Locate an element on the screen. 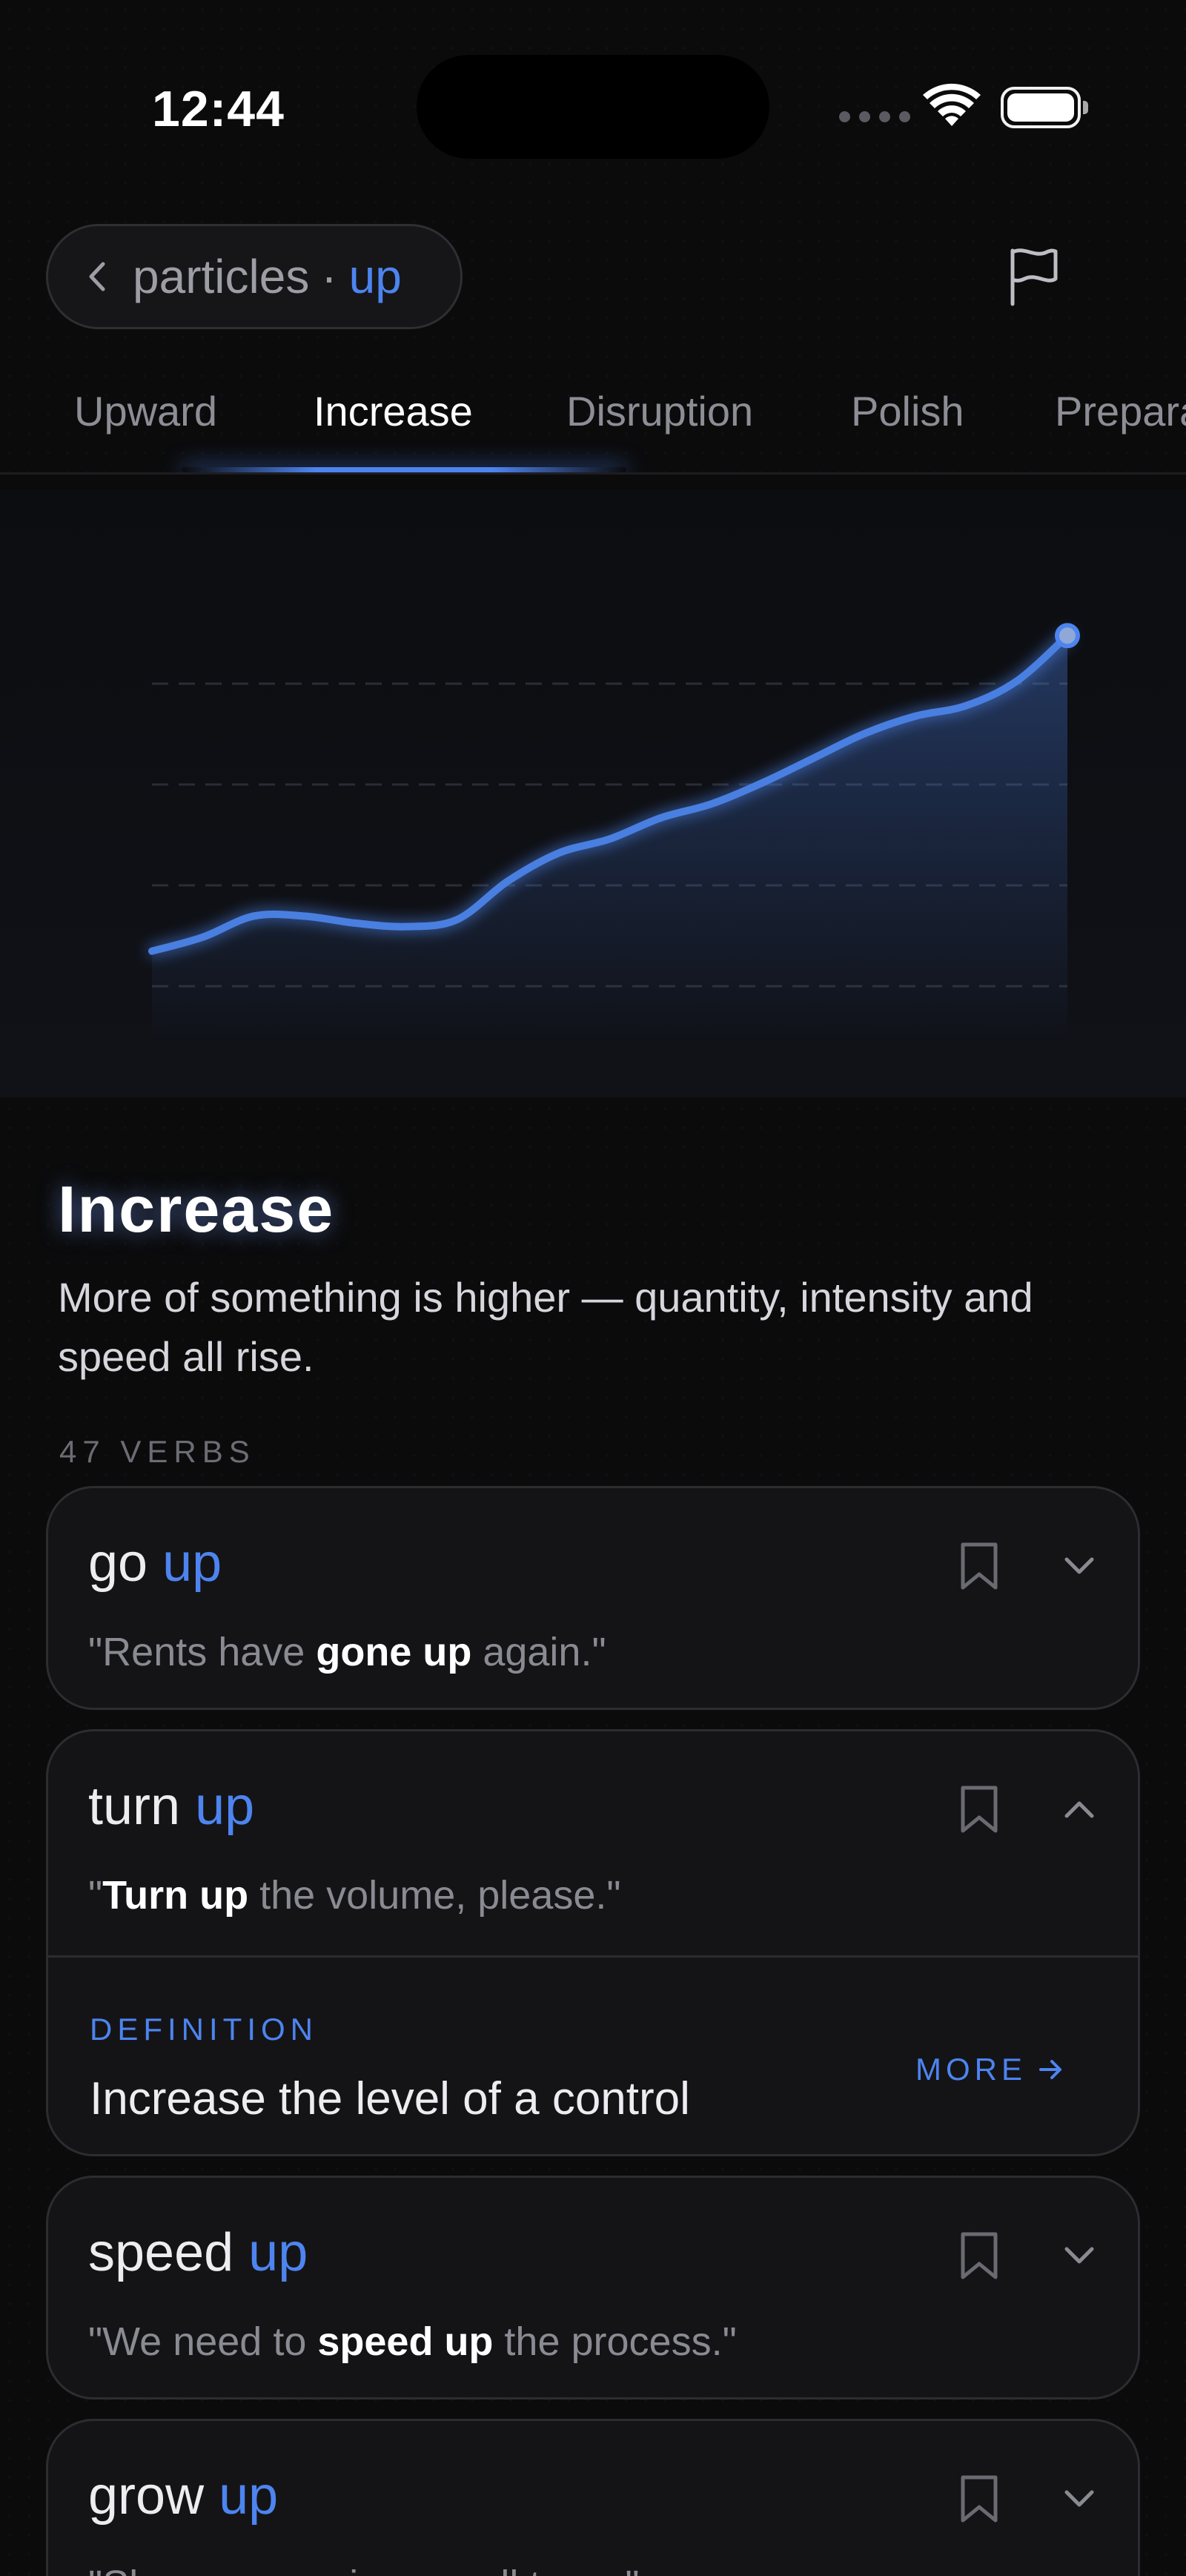 The image size is (1186, 2576). tab-disruption: Disruption is located at coordinates (659, 411).